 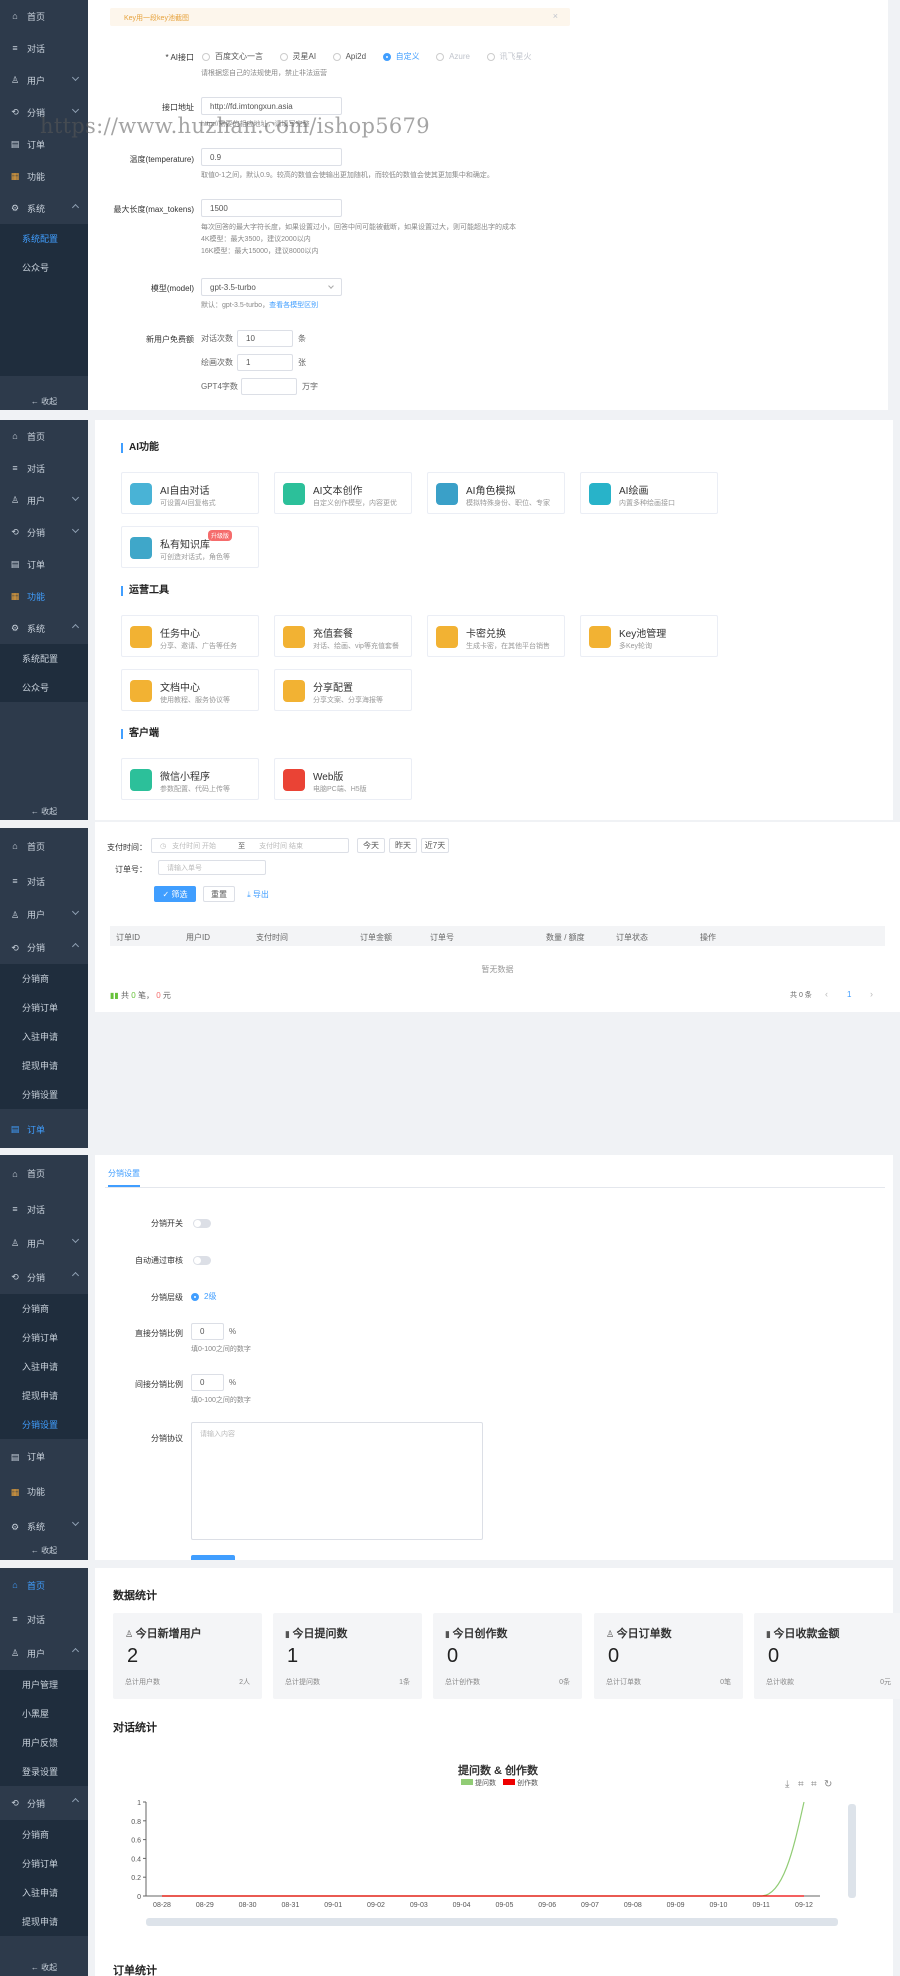 I want to click on radio-baidu: 百度文心一言, so click(x=232, y=56).